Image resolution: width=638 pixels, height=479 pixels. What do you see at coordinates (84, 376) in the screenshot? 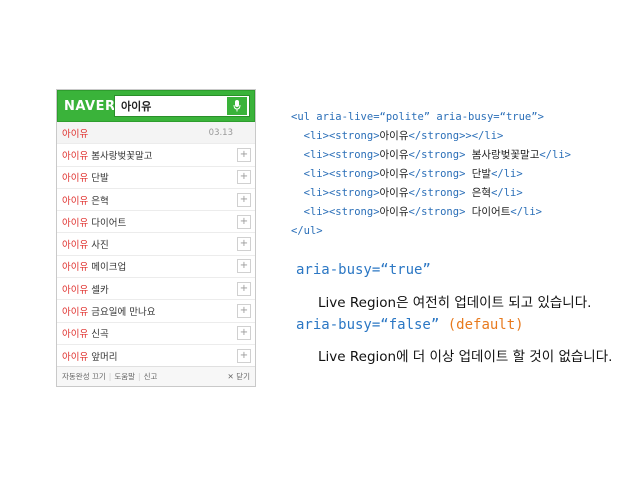
I see `autocomplete-off-link: 자동완성 끄기` at bounding box center [84, 376].